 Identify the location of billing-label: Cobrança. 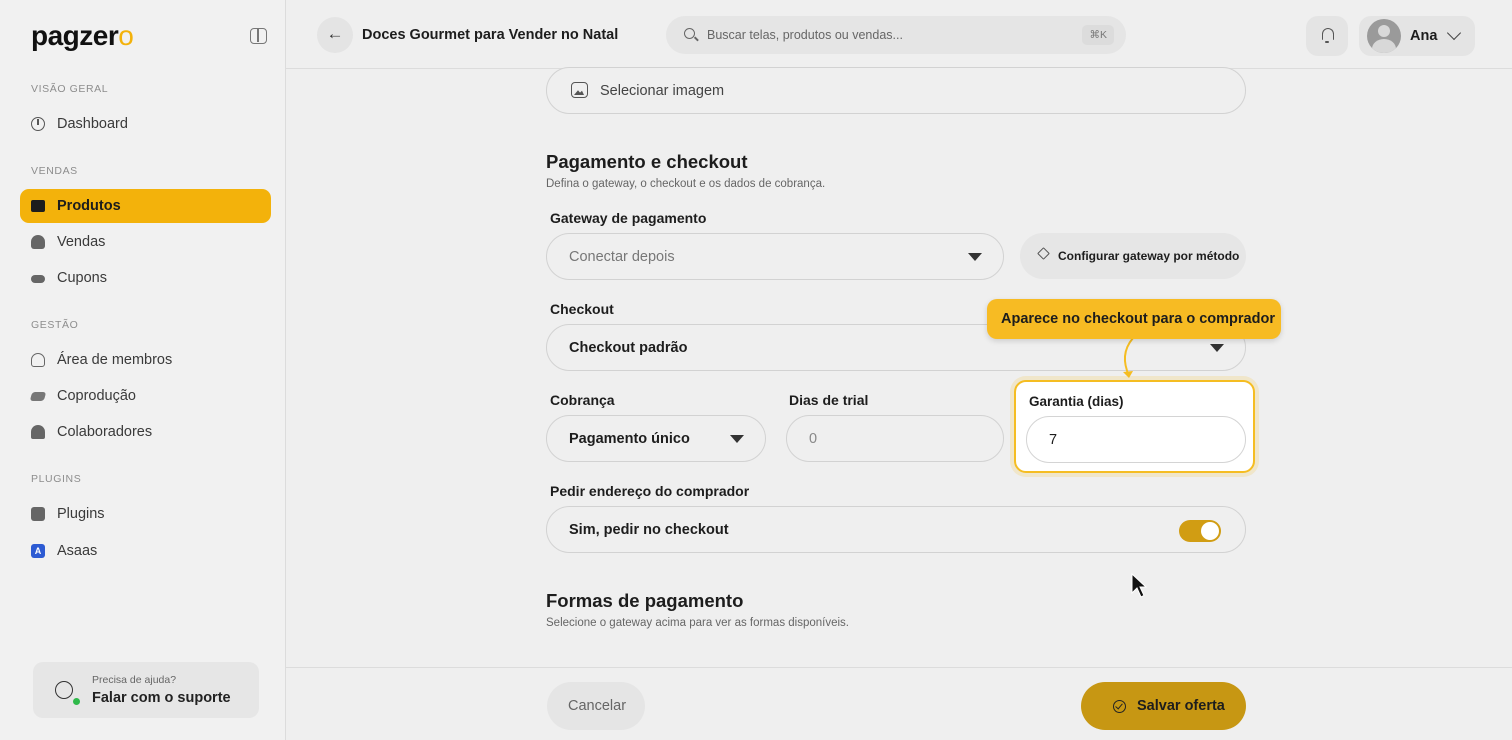
(582, 400).